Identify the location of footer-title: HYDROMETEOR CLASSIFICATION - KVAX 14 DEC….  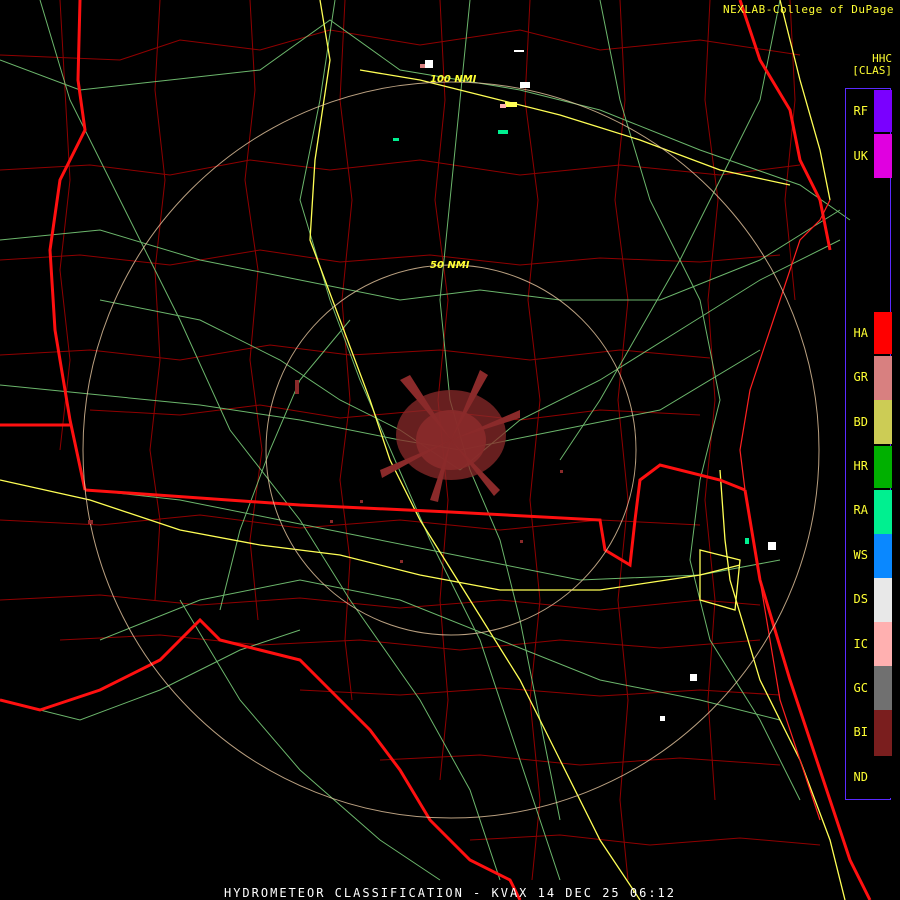
(449, 893).